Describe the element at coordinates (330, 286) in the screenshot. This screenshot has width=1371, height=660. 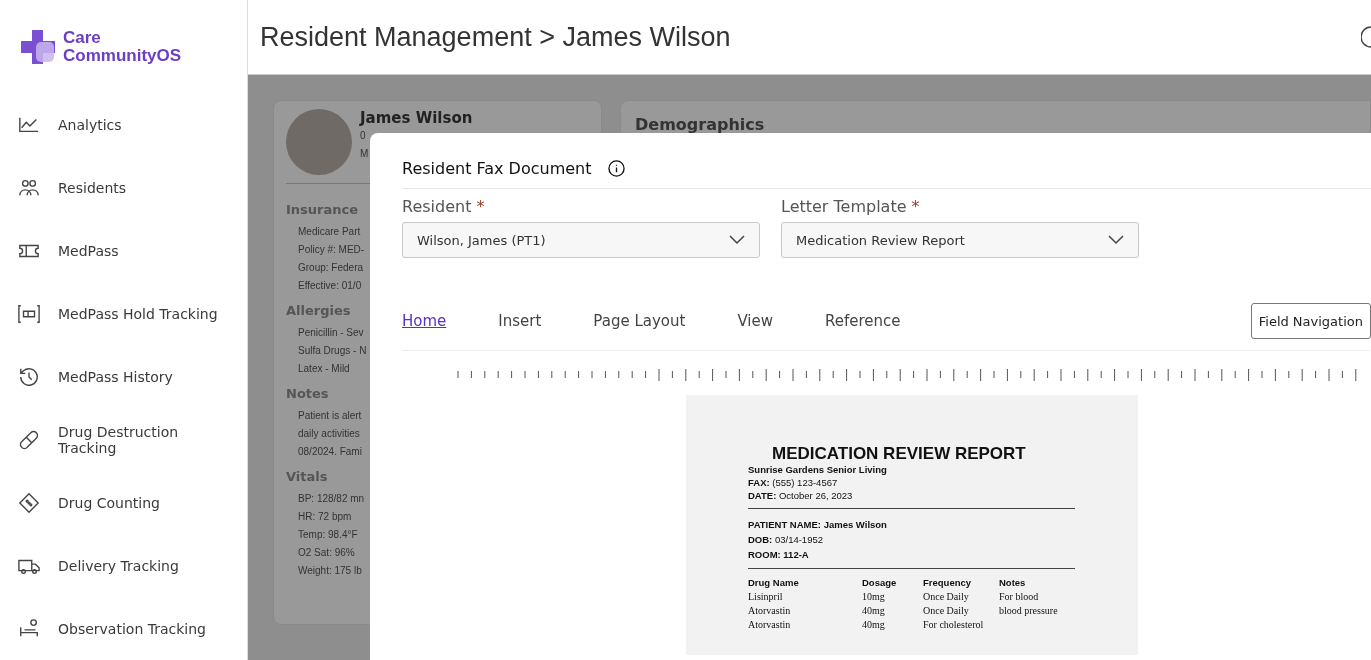
I see `section-line: Effective: 01/0` at that location.